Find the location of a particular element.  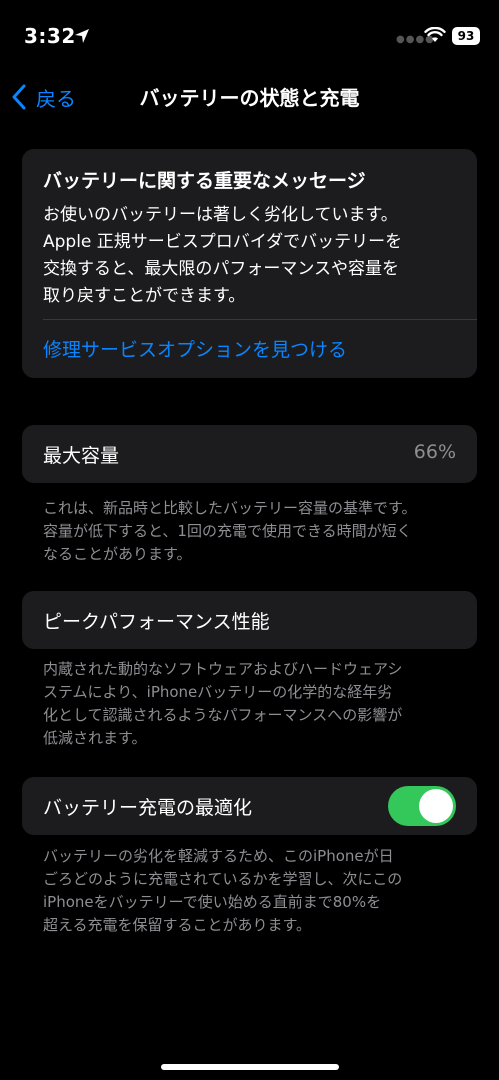

footnote-line: ごろどのように充電されているかを学習し、次にこの is located at coordinates (223, 879).